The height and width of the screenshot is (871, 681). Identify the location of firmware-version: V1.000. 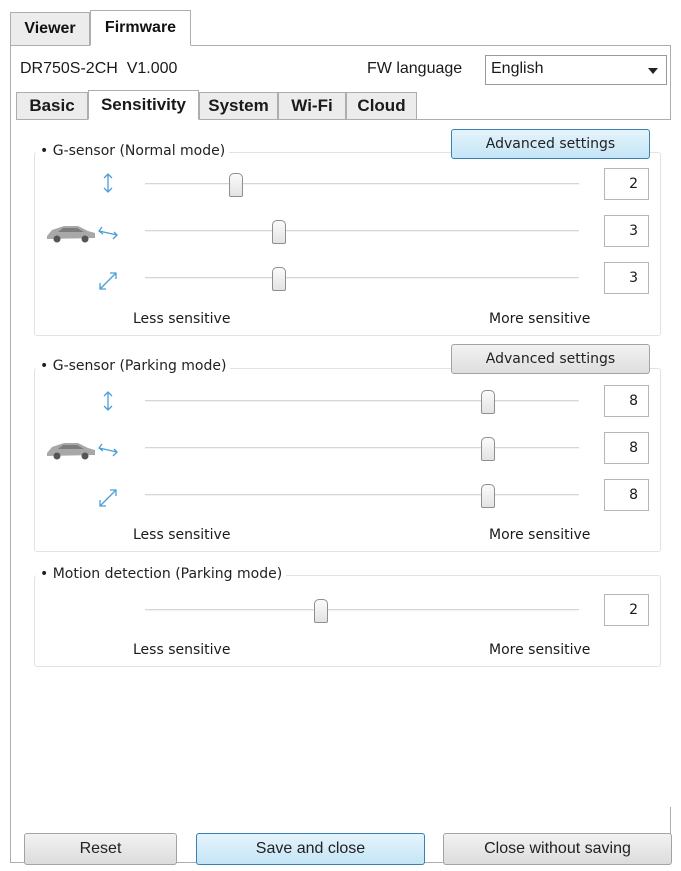
(152, 68).